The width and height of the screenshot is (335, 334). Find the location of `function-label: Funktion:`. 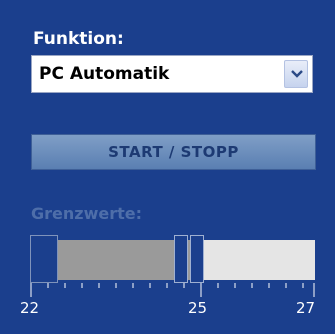

function-label: Funktion: is located at coordinates (78, 39).